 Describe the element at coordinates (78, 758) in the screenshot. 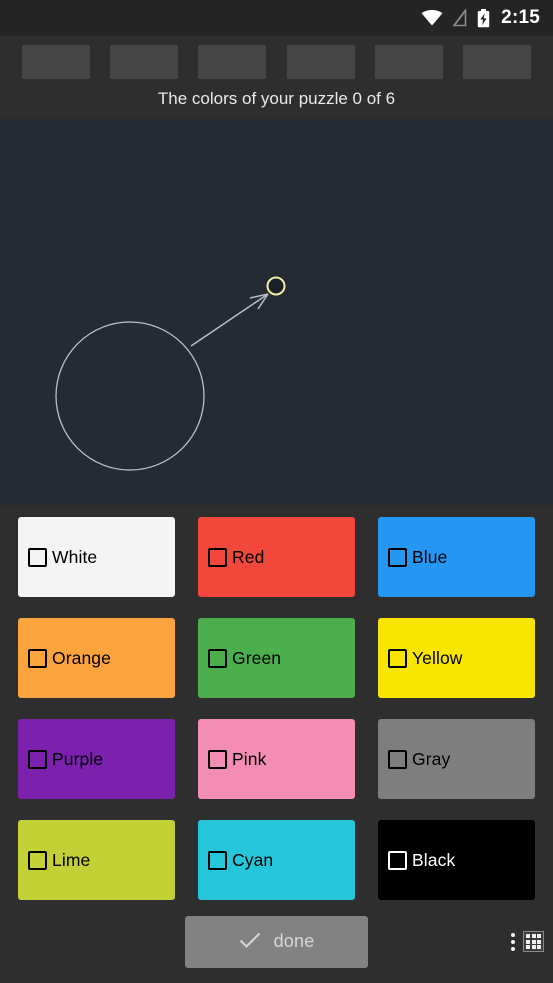

I see `color-label-purple: Purple` at that location.